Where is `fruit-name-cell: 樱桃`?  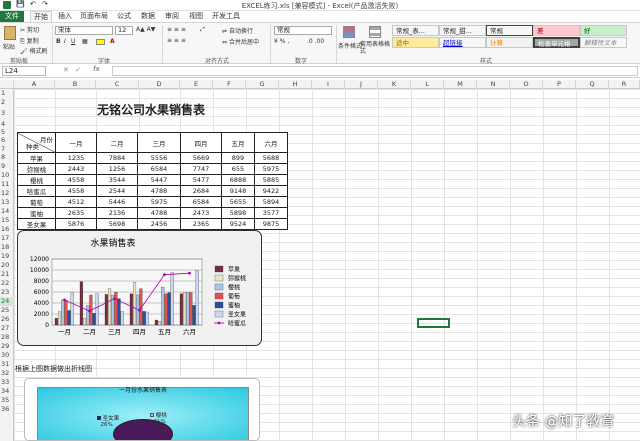
fruit-name-cell: 樱桃 is located at coordinates (36, 180).